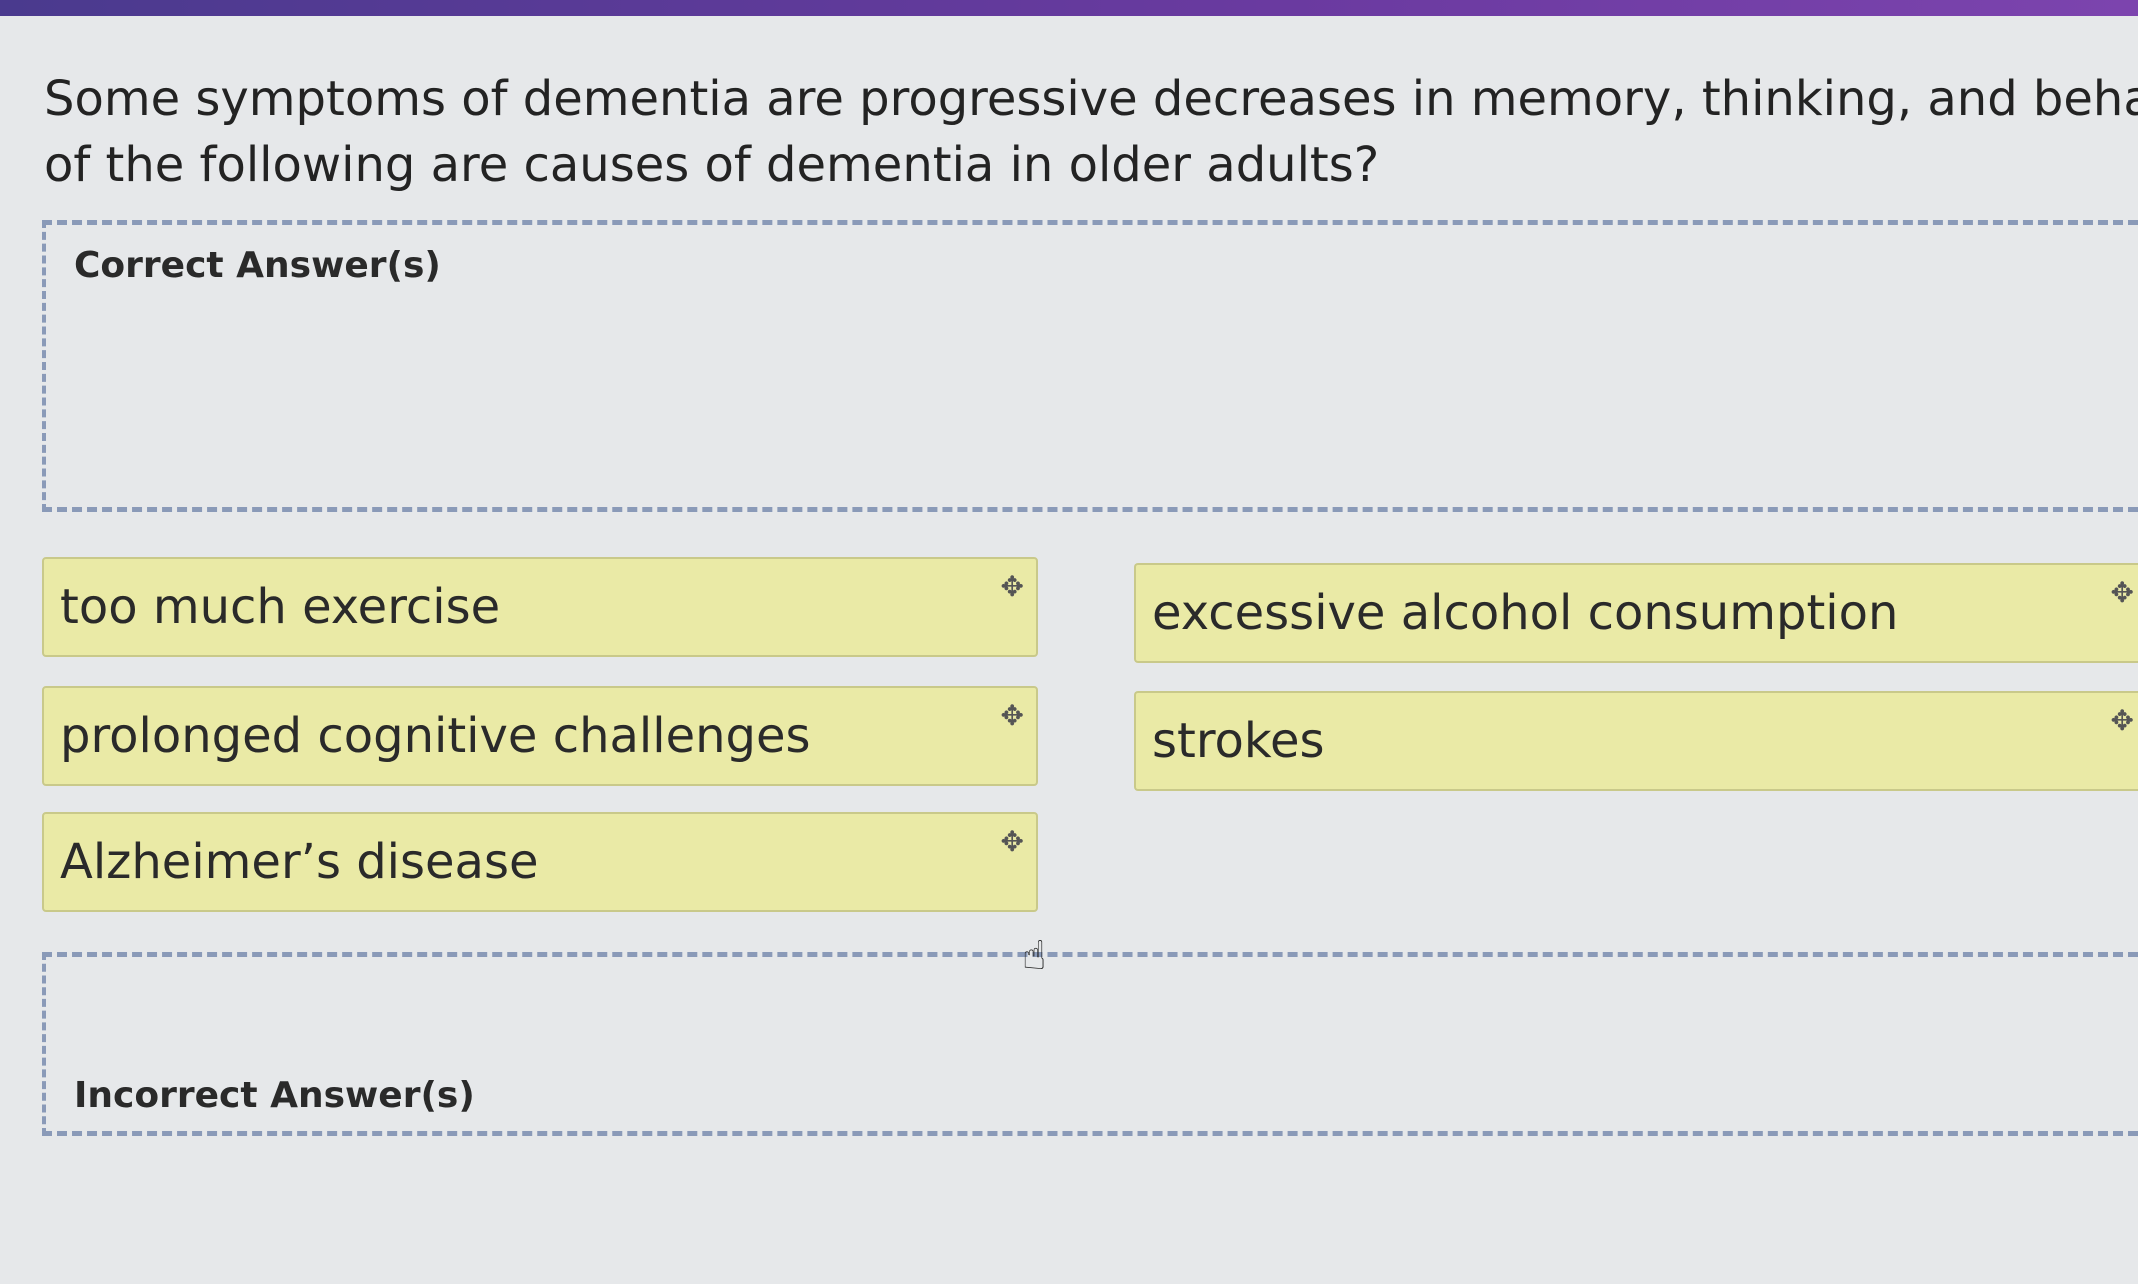  I want to click on option-label: prolonged cognitive challenges, so click(435, 736).